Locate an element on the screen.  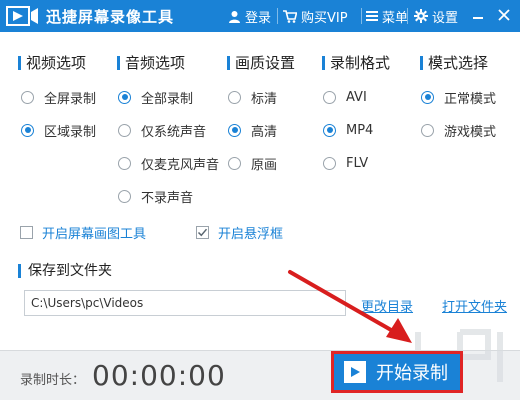
radio-format-mp4: MP4 is located at coordinates (348, 130).